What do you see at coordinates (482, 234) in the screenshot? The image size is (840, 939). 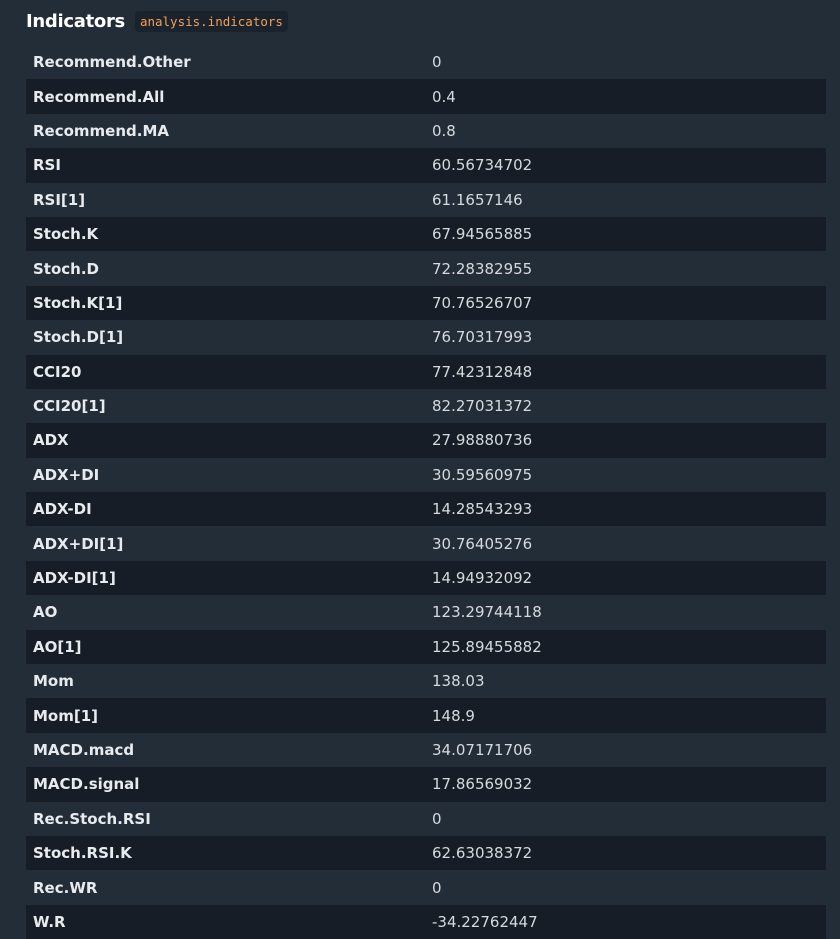 I see `indicator-value: 67.94565885` at bounding box center [482, 234].